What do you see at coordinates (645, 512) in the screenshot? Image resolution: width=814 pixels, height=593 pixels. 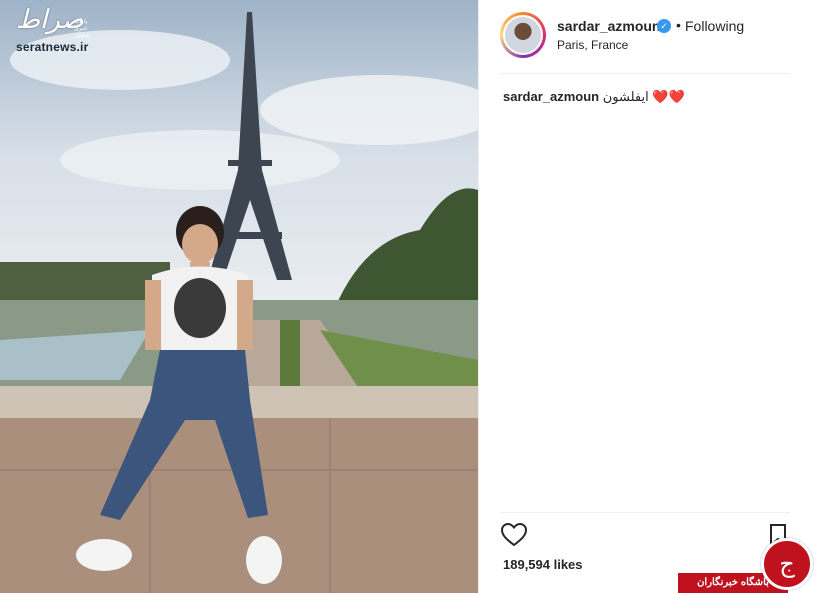 I see `actions-divider` at bounding box center [645, 512].